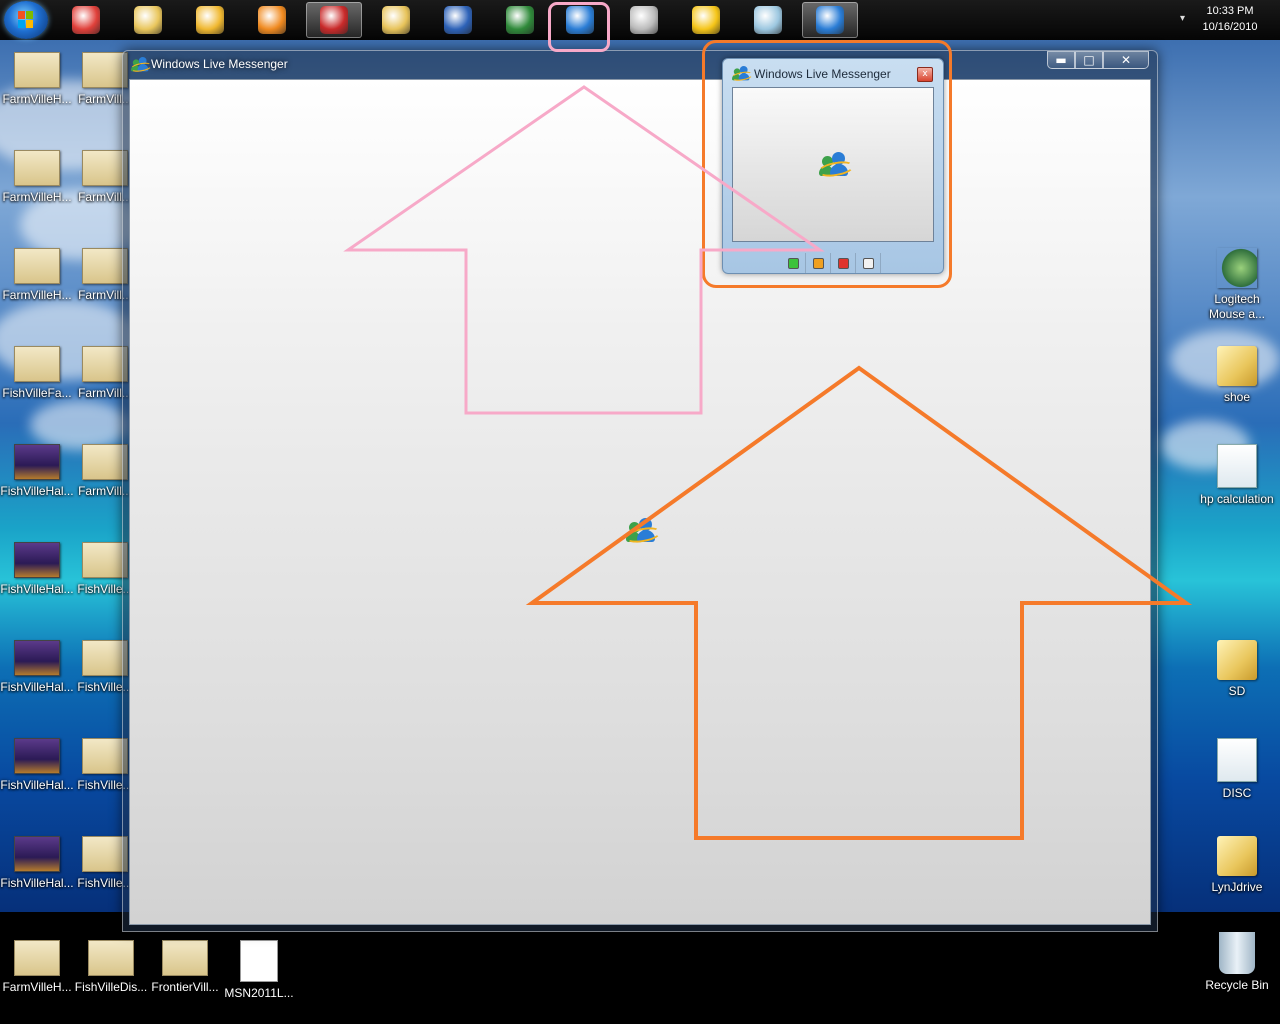 This screenshot has width=1280, height=1024. Describe the element at coordinates (37, 958) in the screenshot. I see `desktop-icon-bottom-0-image` at that location.